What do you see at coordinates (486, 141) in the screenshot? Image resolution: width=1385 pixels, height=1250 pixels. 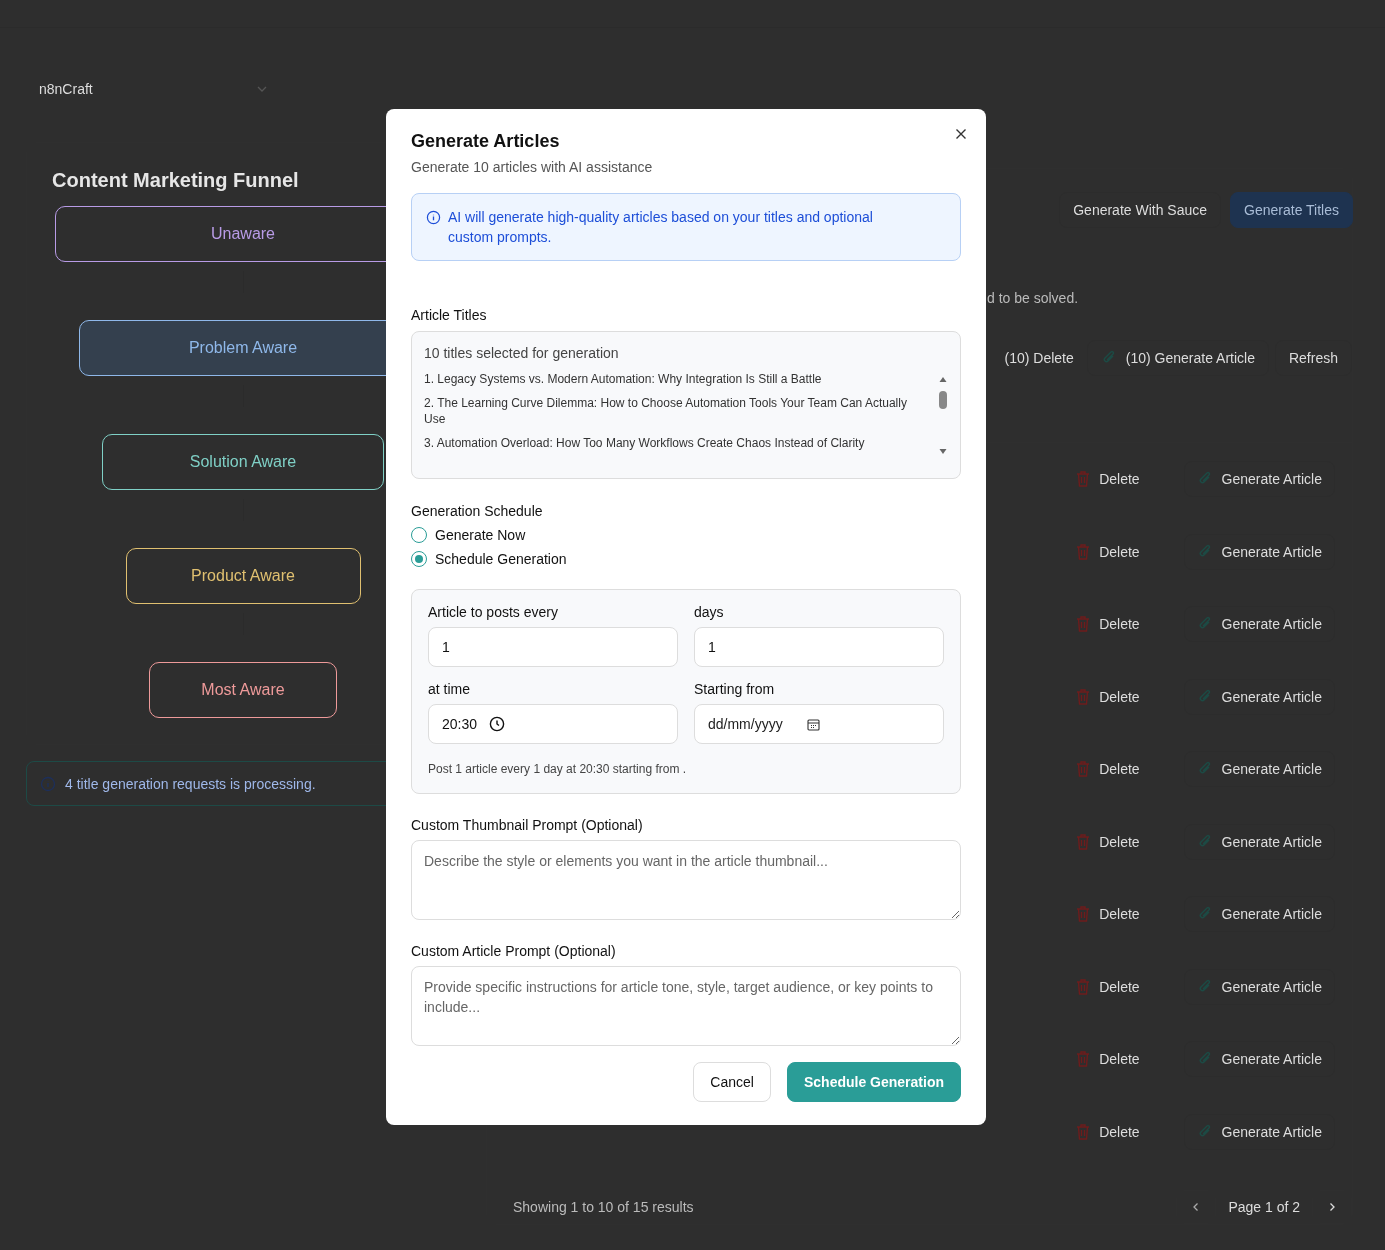 I see `dialog-title: Generate Articles` at bounding box center [486, 141].